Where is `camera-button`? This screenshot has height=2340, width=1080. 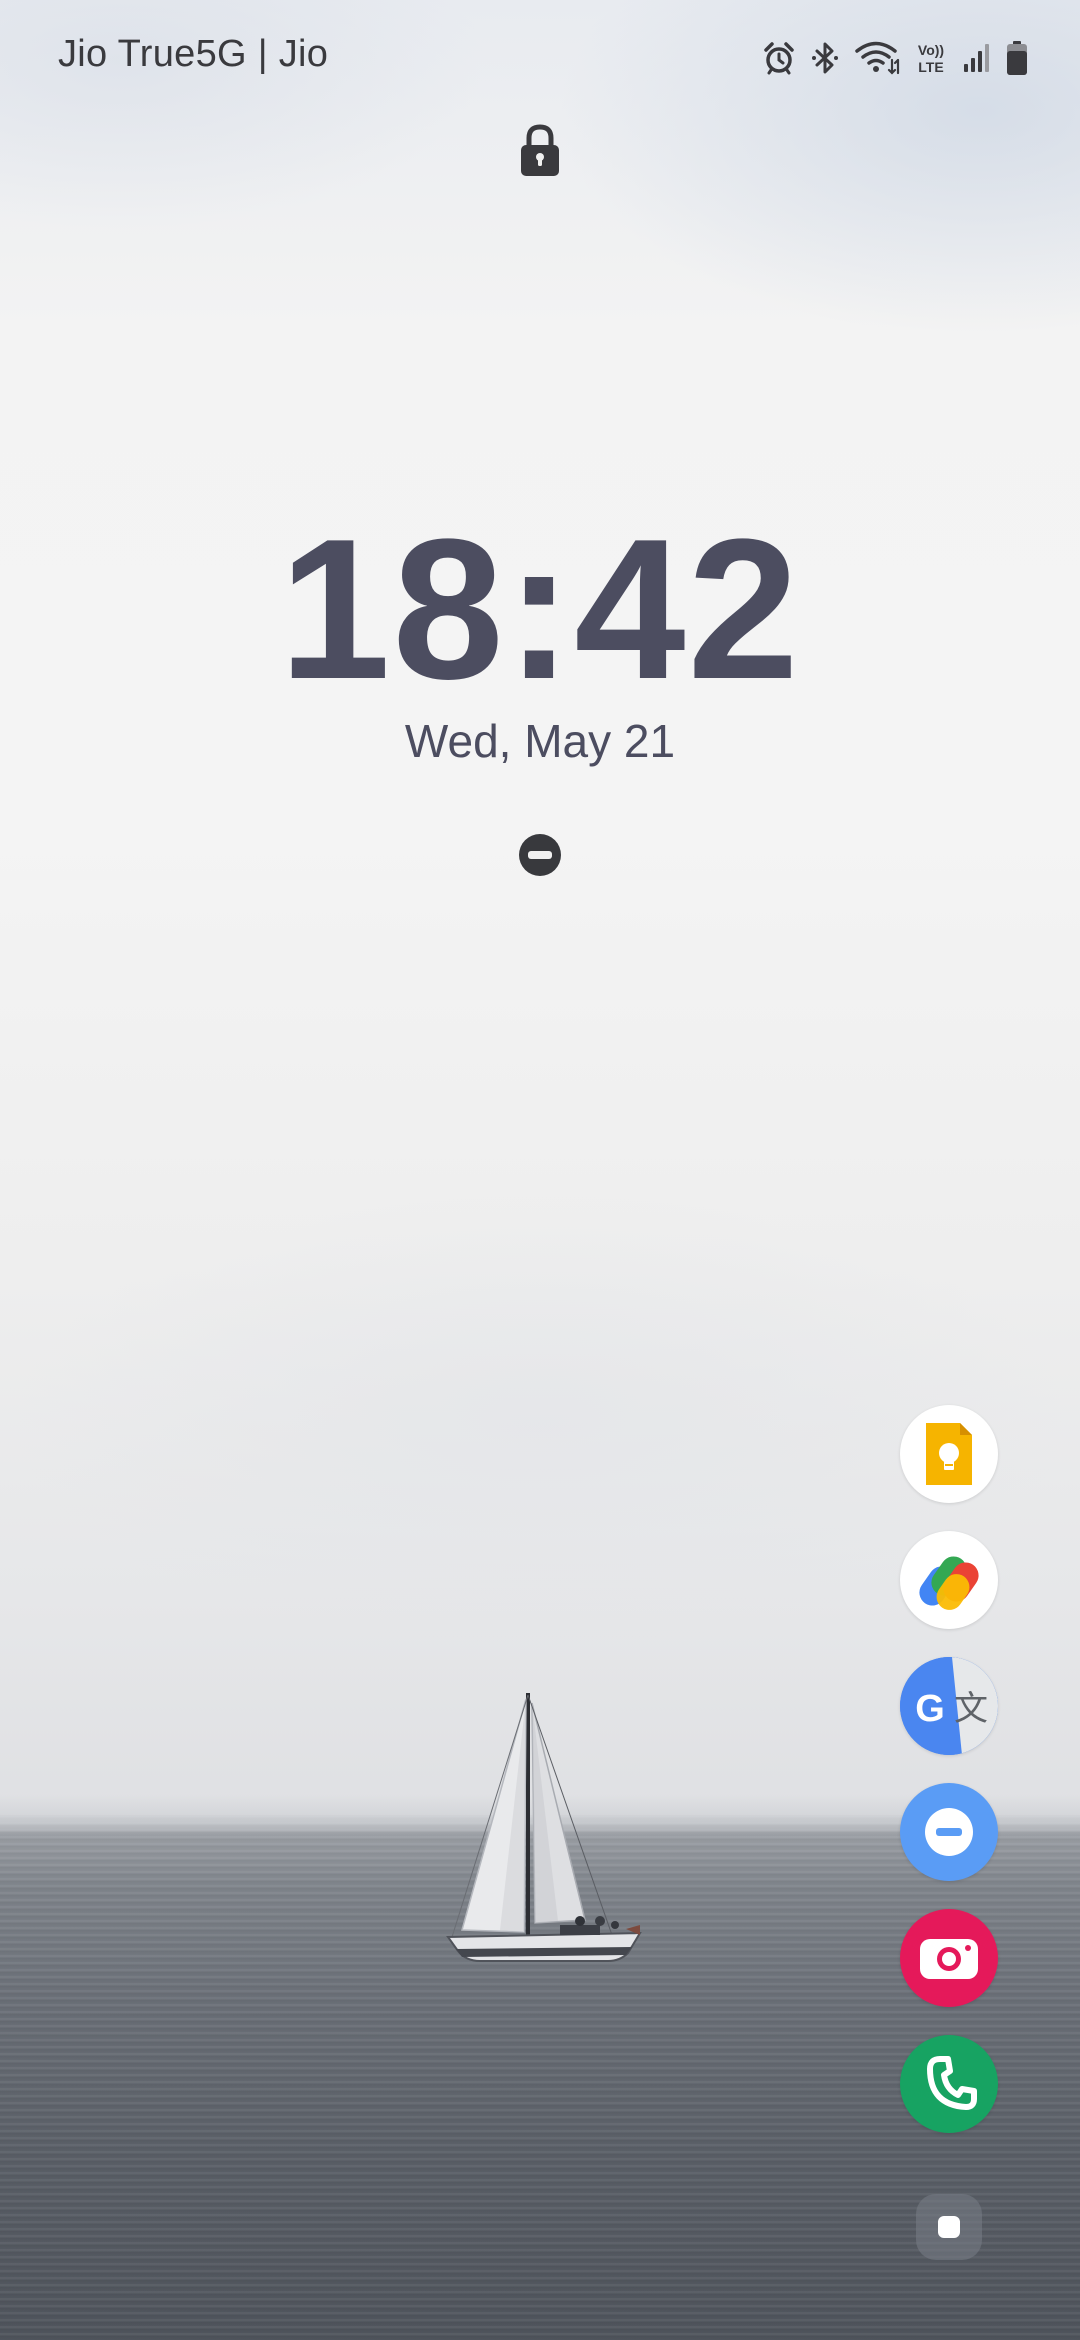
camera-button is located at coordinates (949, 1958).